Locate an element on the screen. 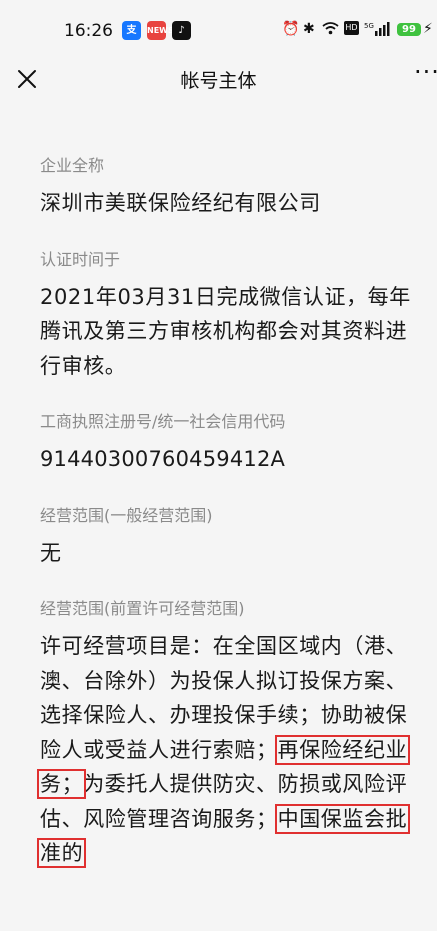 Image resolution: width=437 pixels, height=931 pixels. company-name-label: 企业全称 is located at coordinates (72, 165).